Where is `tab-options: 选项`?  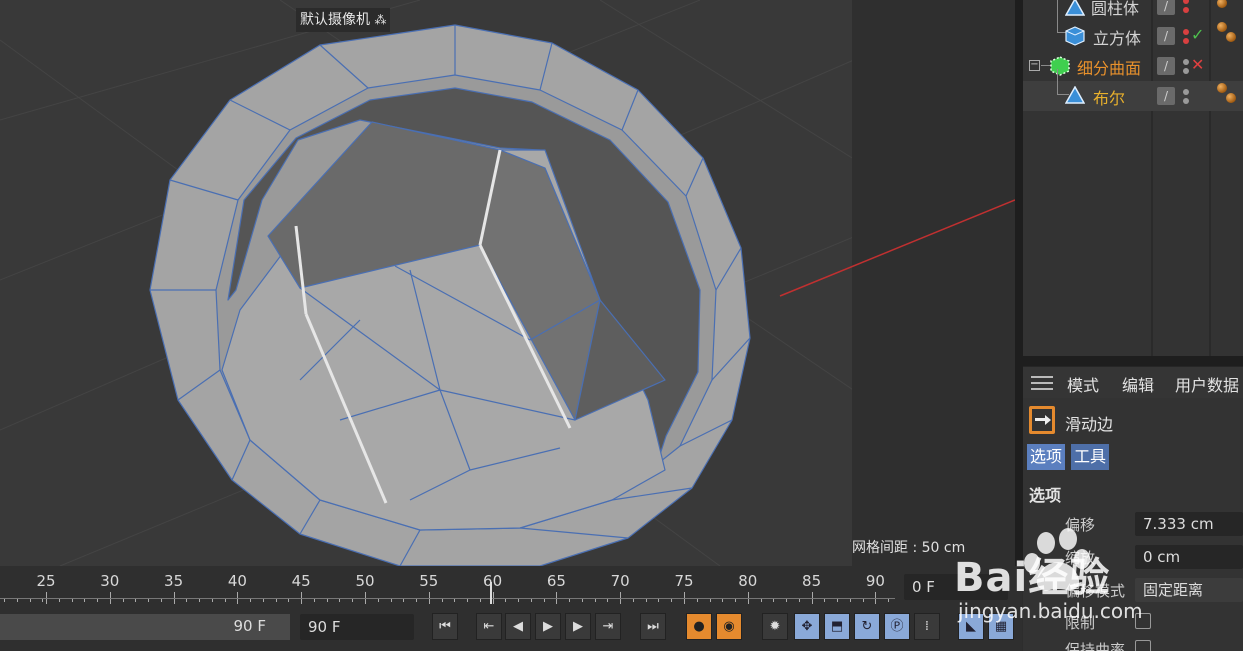
tab-options: 选项 is located at coordinates (1046, 457).